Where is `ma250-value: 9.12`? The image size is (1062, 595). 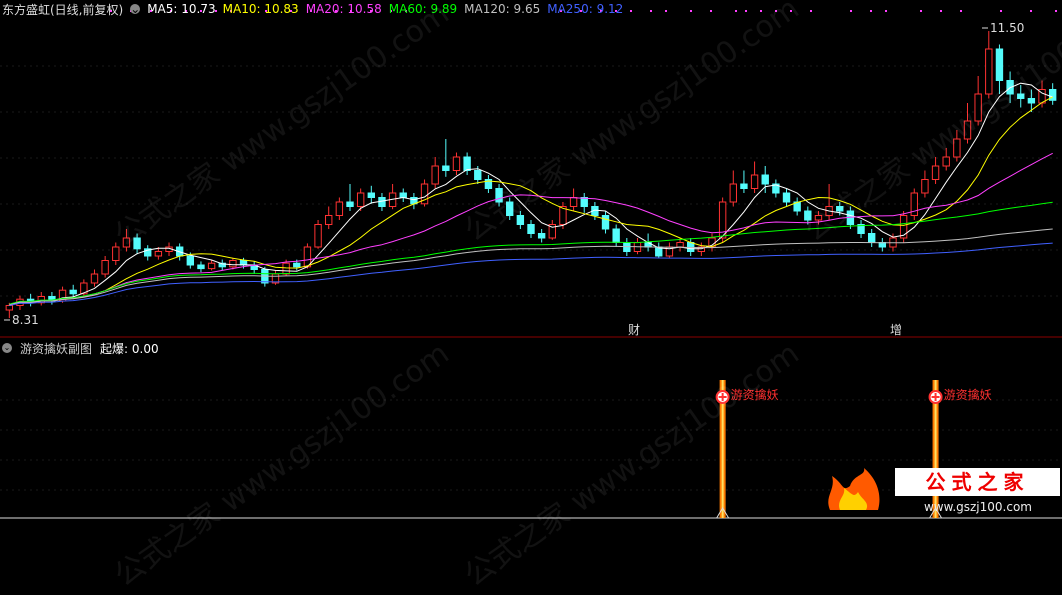
ma250-value: 9.12 is located at coordinates (610, 9).